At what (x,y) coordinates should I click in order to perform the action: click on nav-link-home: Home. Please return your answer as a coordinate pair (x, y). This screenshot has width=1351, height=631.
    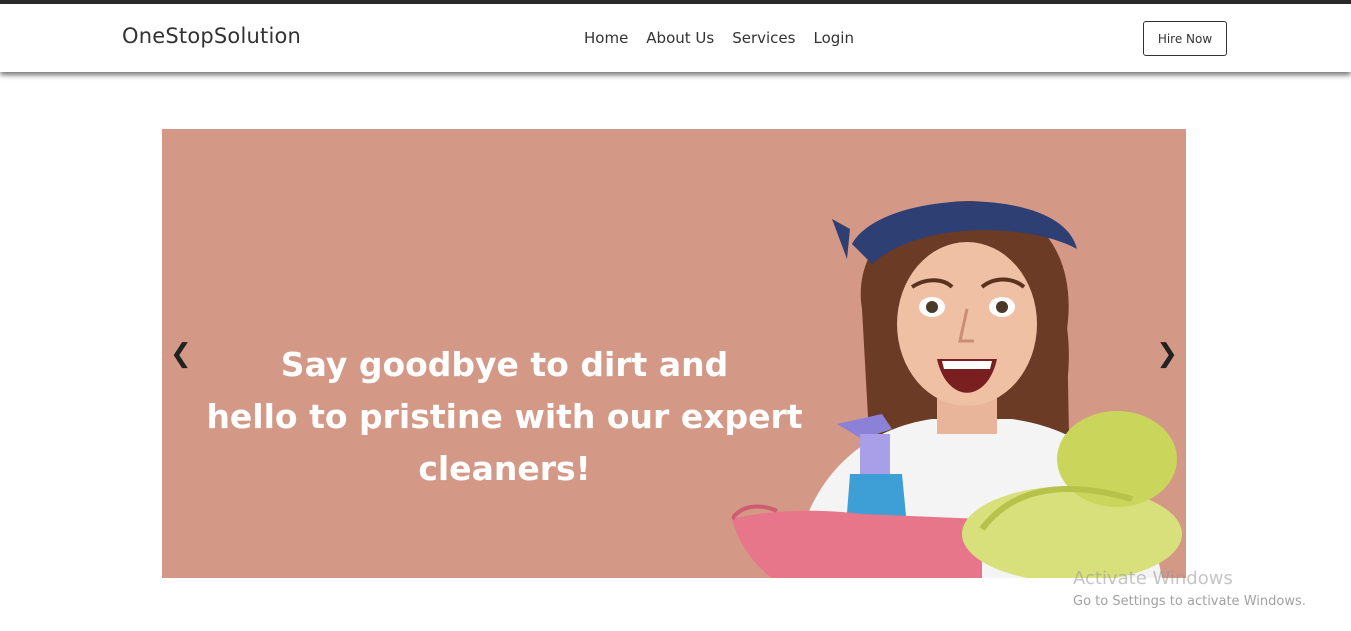
    Looking at the image, I should click on (606, 38).